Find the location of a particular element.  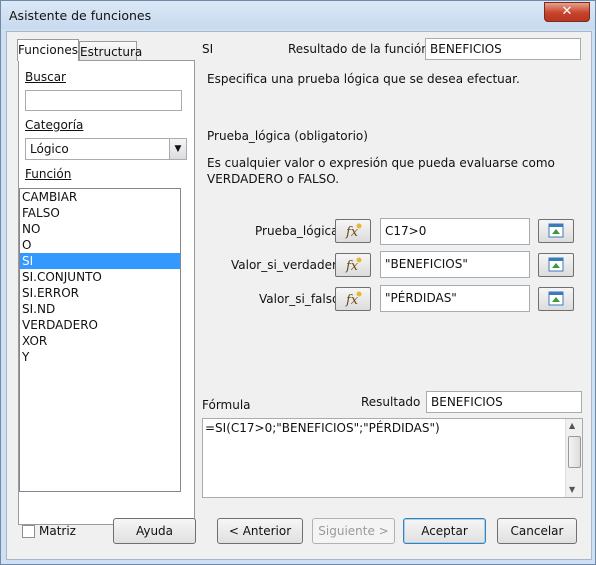

list-item: XOR is located at coordinates (100, 341).